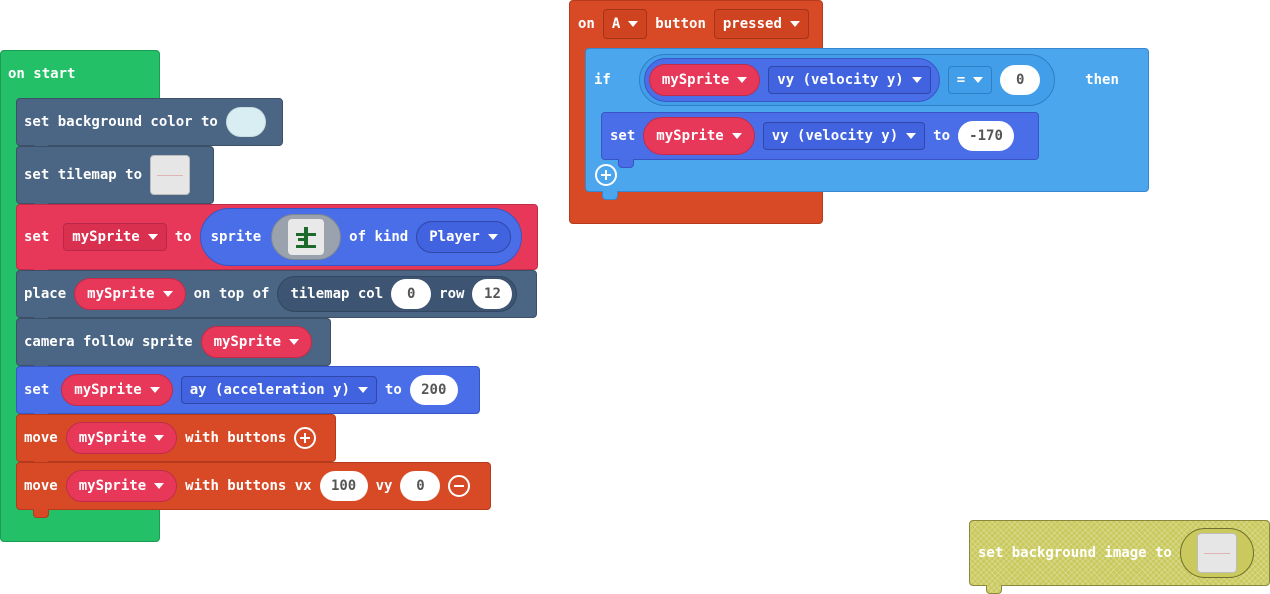  What do you see at coordinates (492, 294) in the screenshot?
I see `row-input: 12` at bounding box center [492, 294].